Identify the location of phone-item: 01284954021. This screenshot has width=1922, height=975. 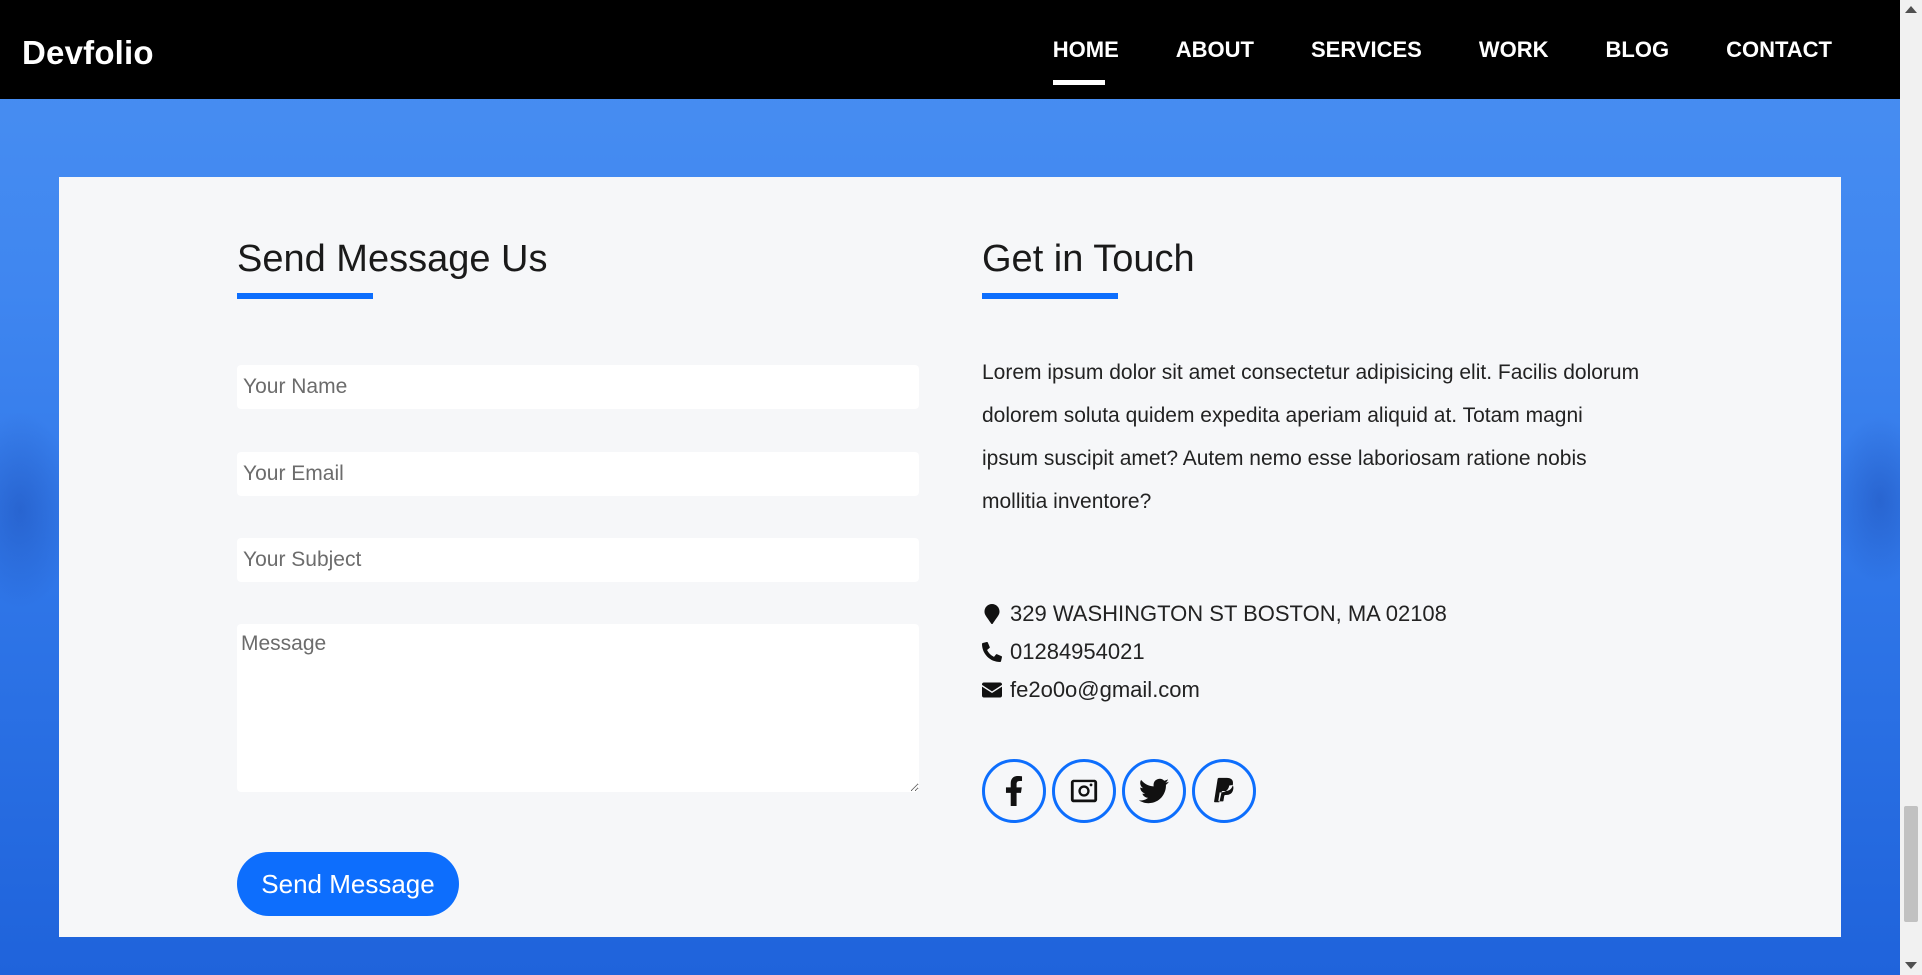
(1312, 652).